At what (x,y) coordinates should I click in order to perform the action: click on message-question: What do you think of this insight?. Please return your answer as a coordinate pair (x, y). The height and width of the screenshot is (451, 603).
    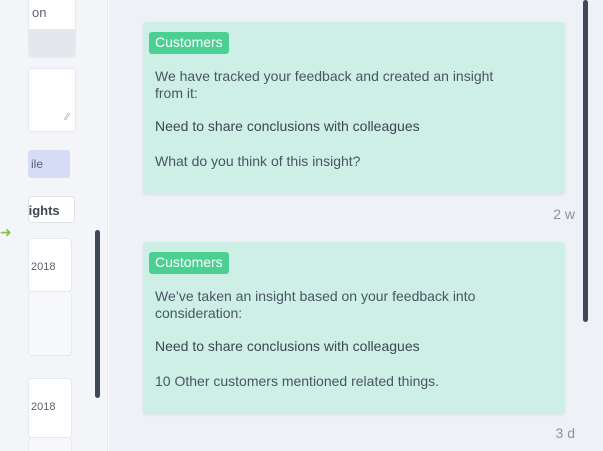
    Looking at the image, I should click on (258, 161).